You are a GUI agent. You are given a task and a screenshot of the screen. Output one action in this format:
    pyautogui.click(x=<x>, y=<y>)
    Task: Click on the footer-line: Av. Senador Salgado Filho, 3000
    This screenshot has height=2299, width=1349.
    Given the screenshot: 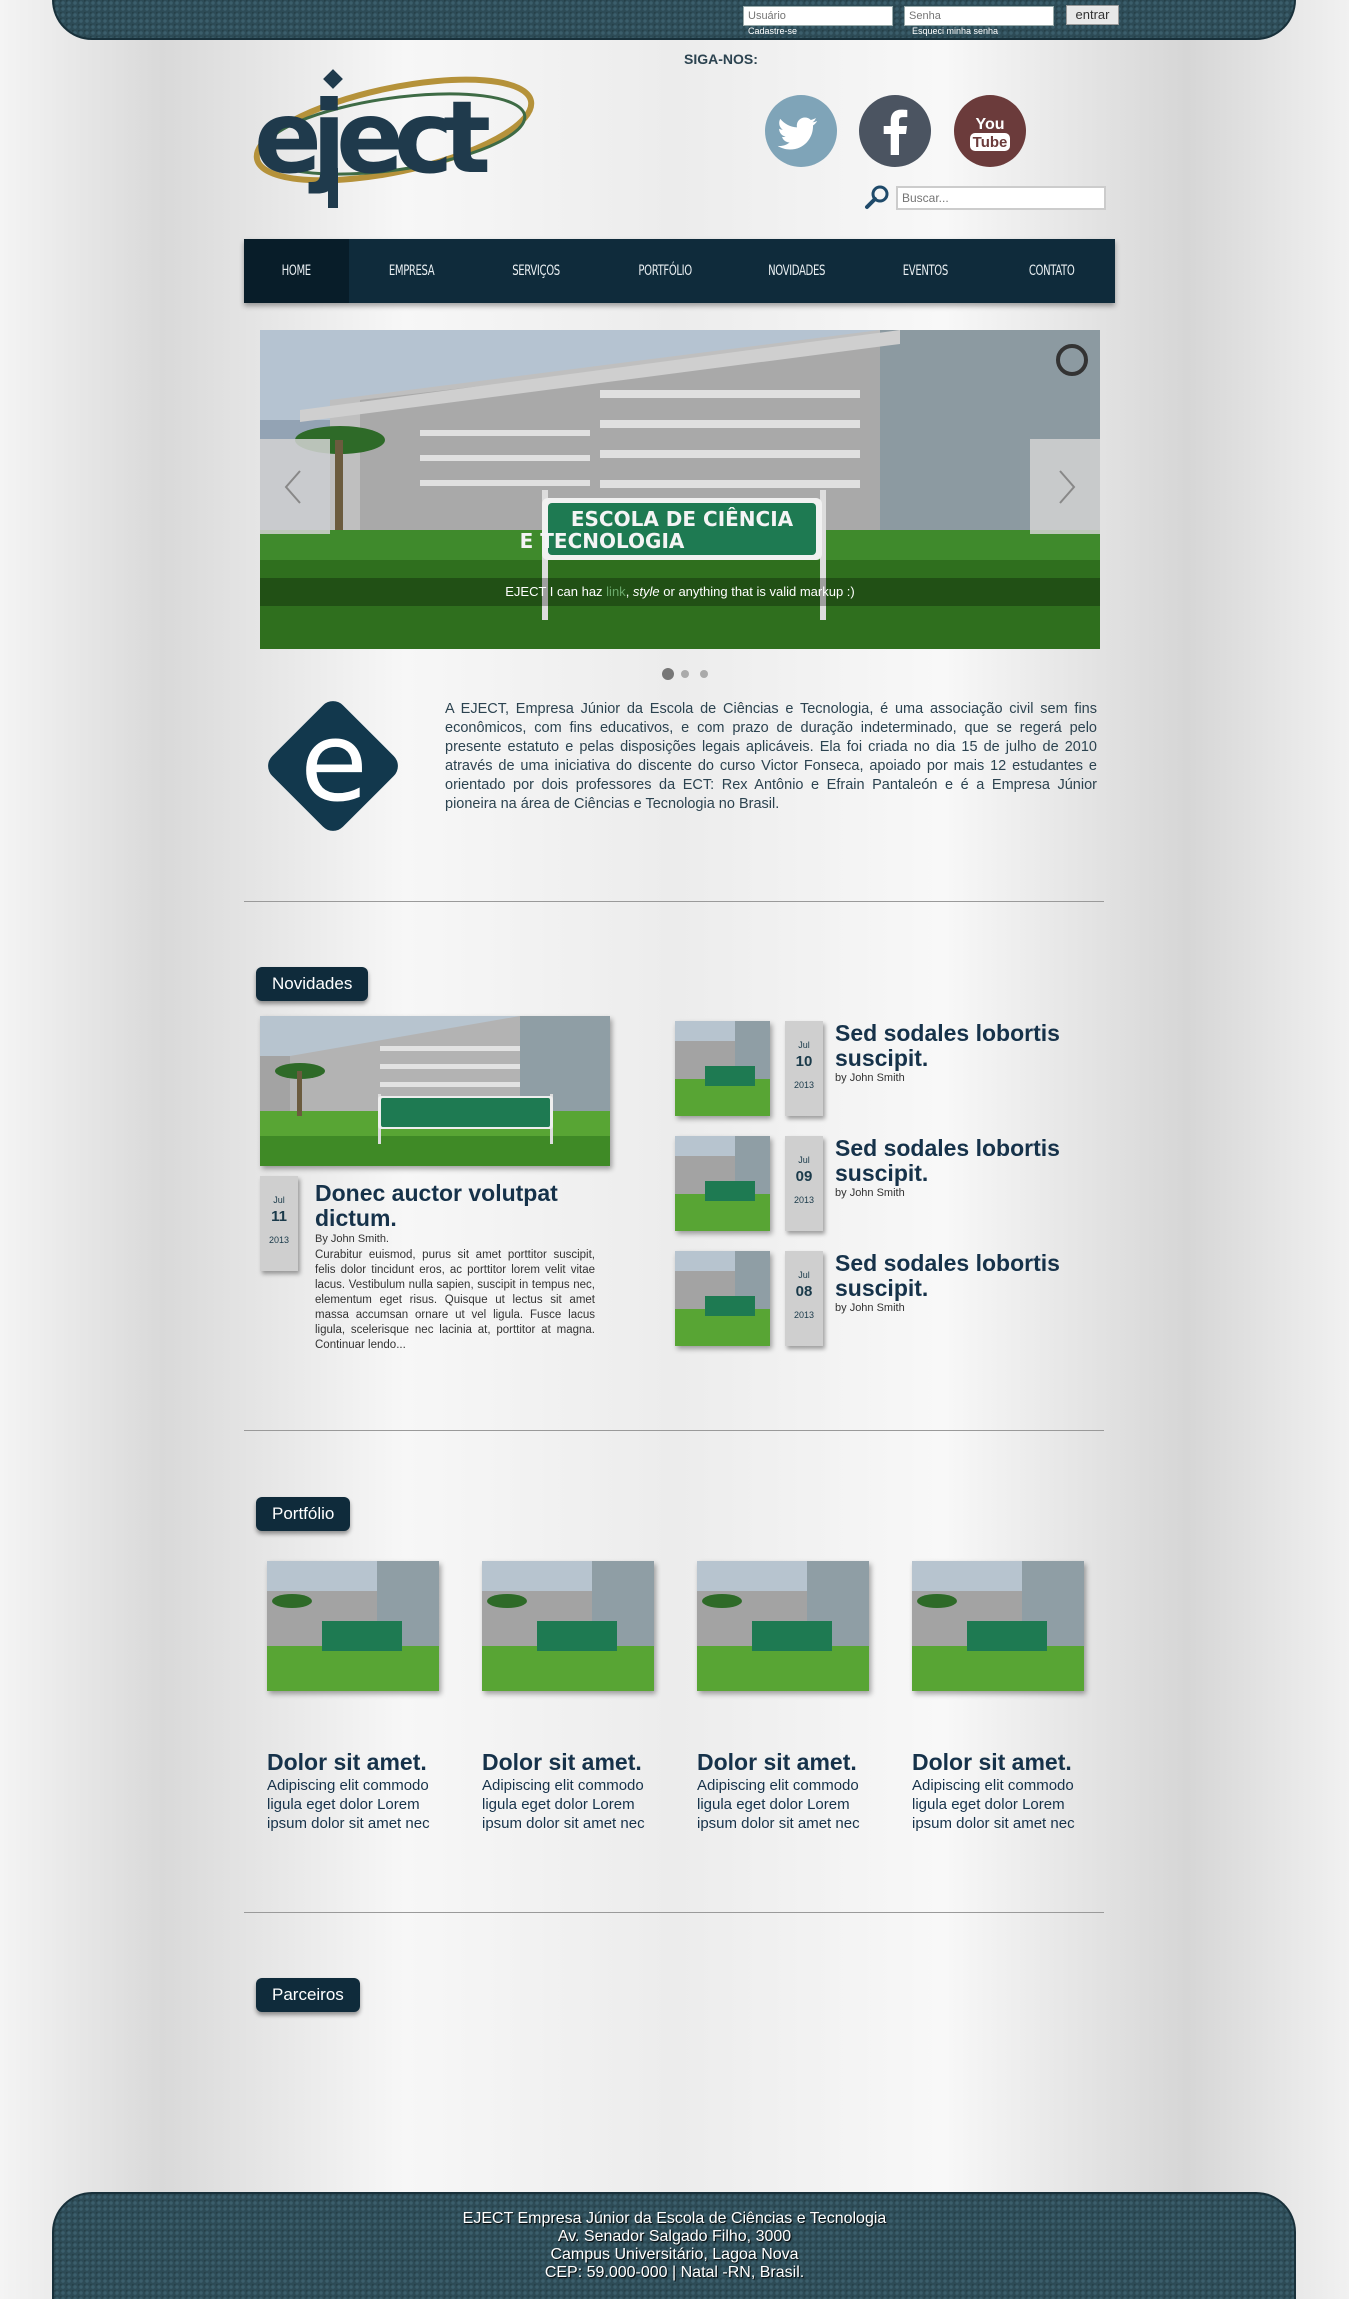 What is the action you would take?
    pyautogui.click(x=674, y=2236)
    